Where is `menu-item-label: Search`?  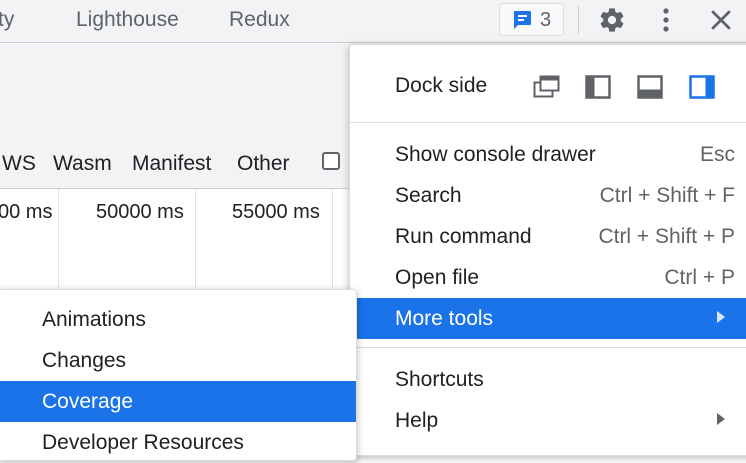 menu-item-label: Search is located at coordinates (428, 195).